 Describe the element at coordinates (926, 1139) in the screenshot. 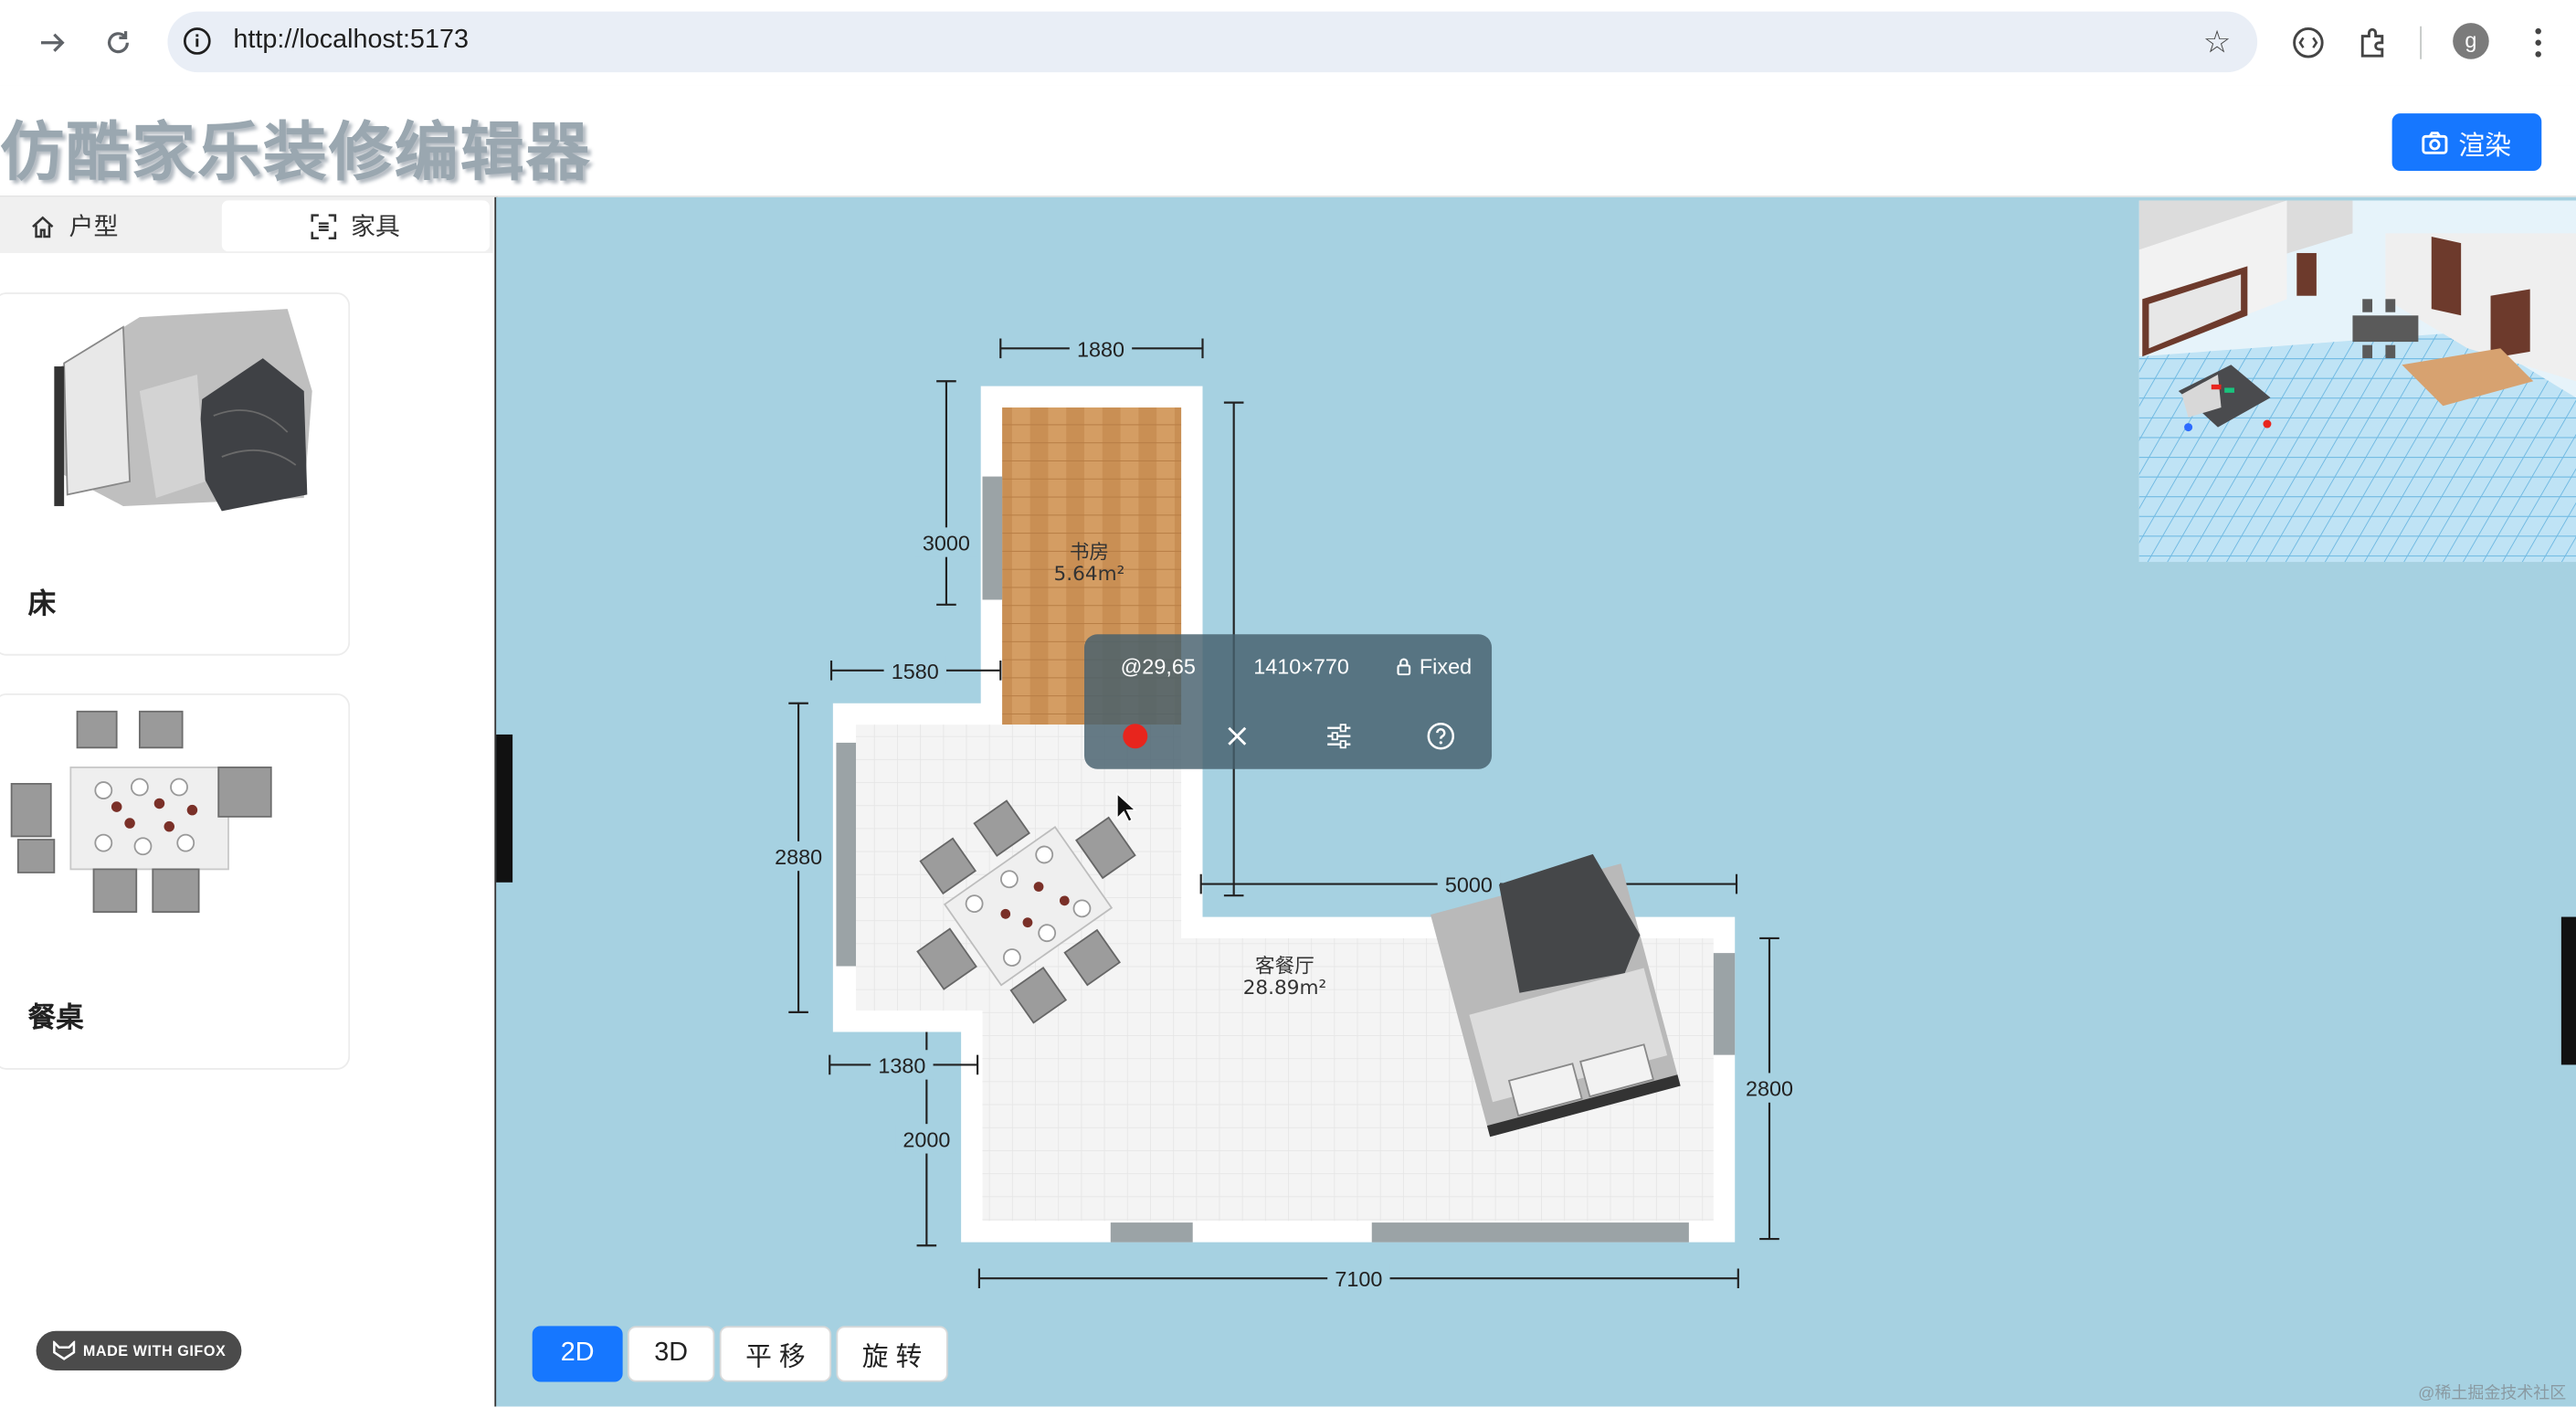

I see `dim-label: 2000` at that location.